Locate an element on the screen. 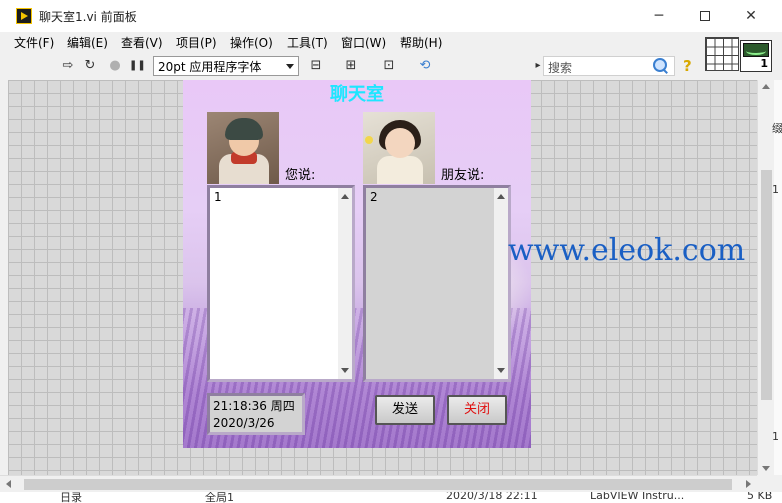 This screenshot has width=782, height=503. my-message-label: 您说: is located at coordinates (300, 175).